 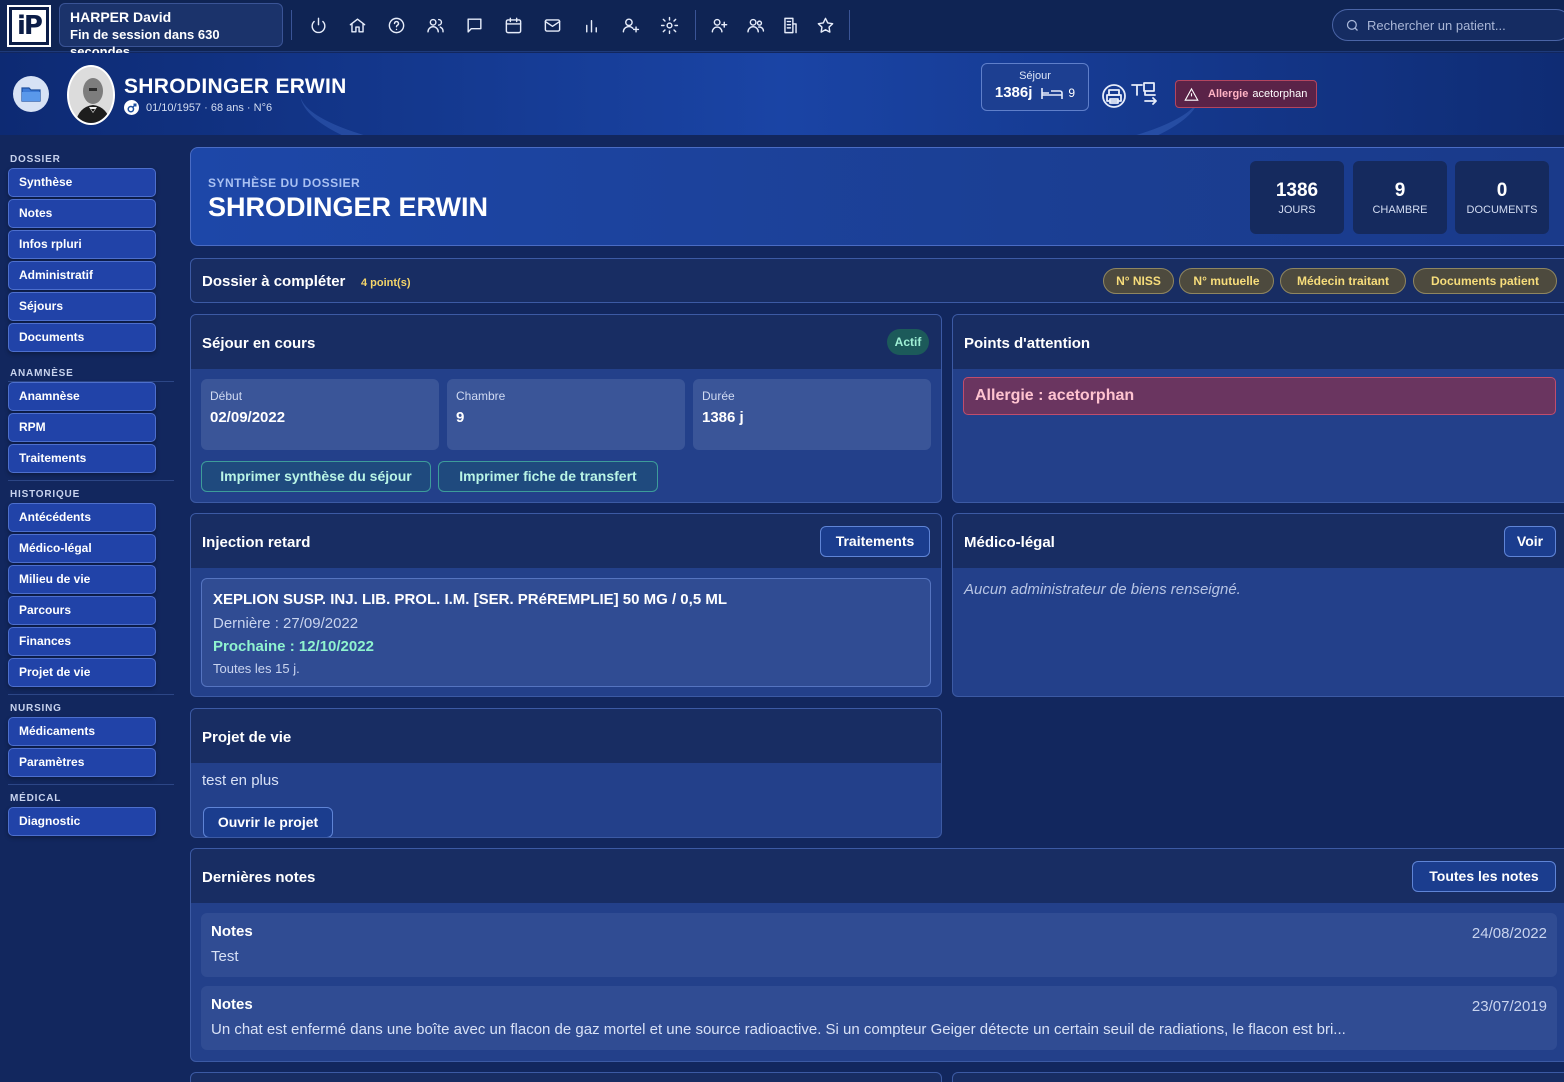 What do you see at coordinates (357, 25) in the screenshot?
I see `home-icon` at bounding box center [357, 25].